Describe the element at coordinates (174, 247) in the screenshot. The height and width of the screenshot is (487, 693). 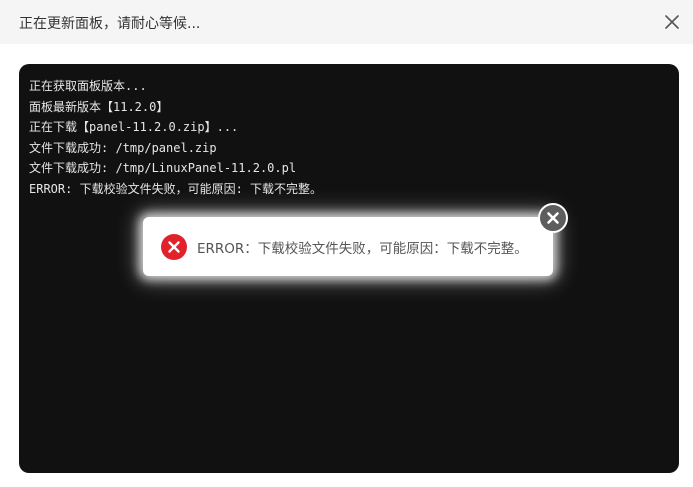
I see `error-icon` at that location.